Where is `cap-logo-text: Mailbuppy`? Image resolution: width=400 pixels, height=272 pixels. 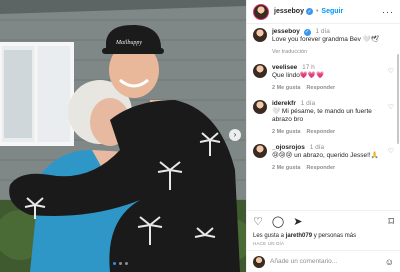 cap-logo-text: Mailbuppy is located at coordinates (128, 43).